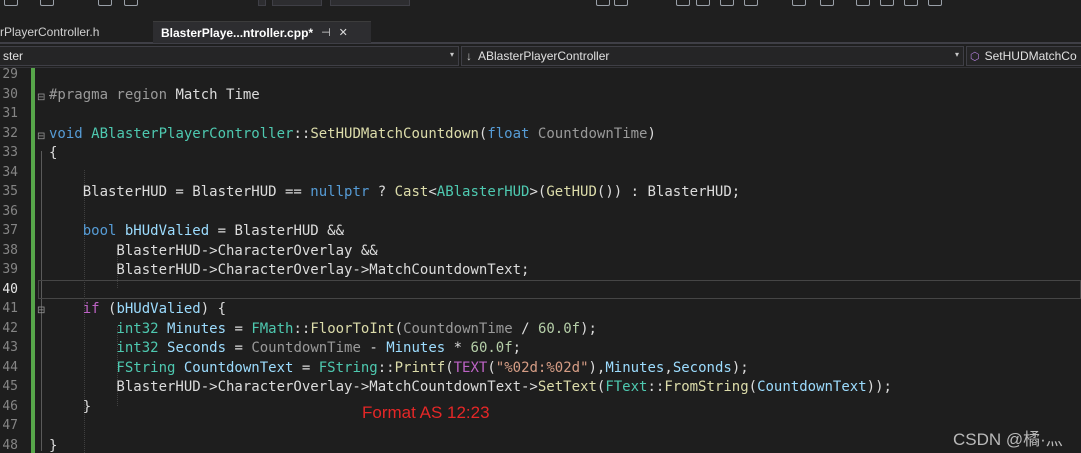 Image resolution: width=1081 pixels, height=453 pixels. I want to click on pin-icon: ⊣, so click(326, 32).